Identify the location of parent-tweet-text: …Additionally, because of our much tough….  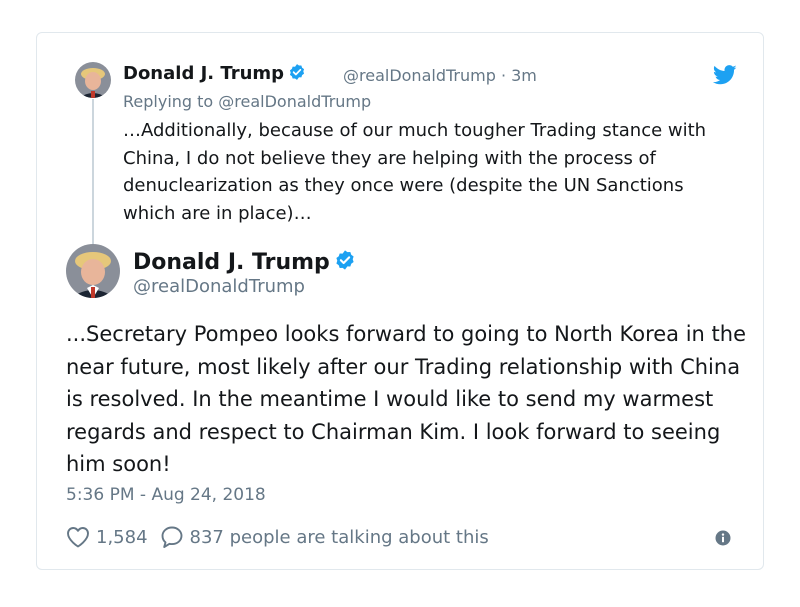
(415, 172).